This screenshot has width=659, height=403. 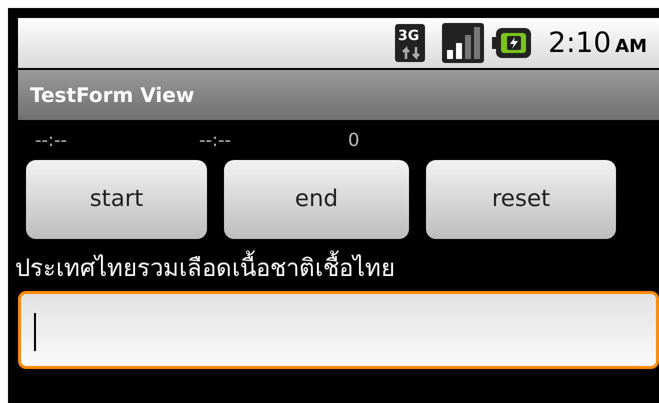 What do you see at coordinates (521, 199) in the screenshot?
I see `action-button: reset` at bounding box center [521, 199].